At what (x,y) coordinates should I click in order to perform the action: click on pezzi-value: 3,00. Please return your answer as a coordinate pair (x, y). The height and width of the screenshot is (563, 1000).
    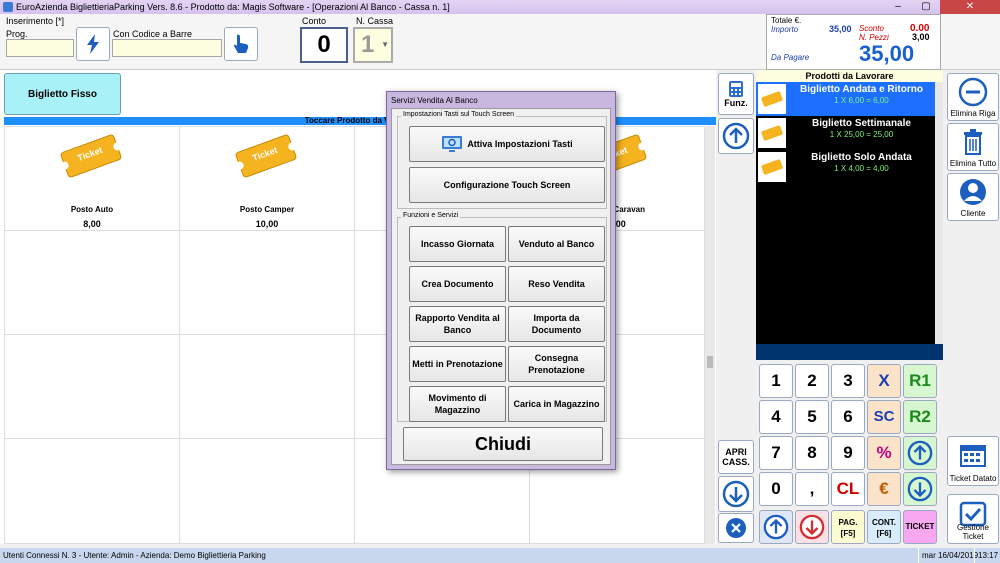
    Looking at the image, I should click on (921, 37).